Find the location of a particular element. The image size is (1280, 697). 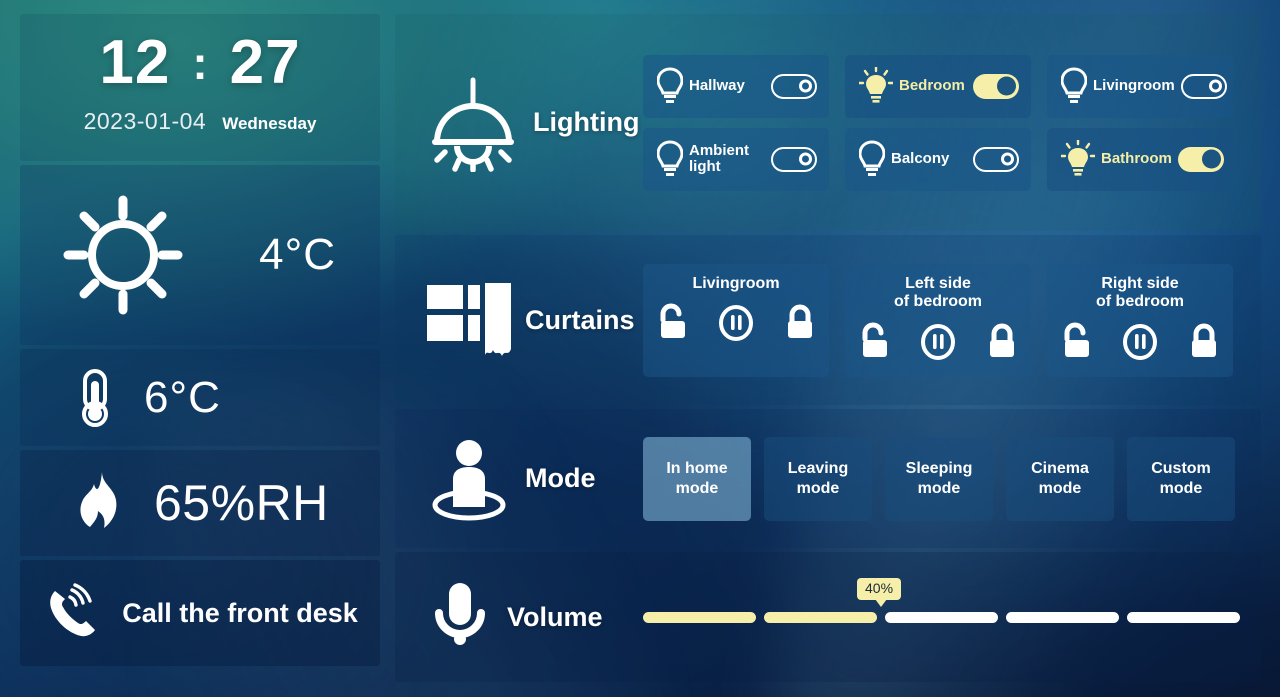

mode-card-cinema: Cinema mode is located at coordinates (1060, 478).